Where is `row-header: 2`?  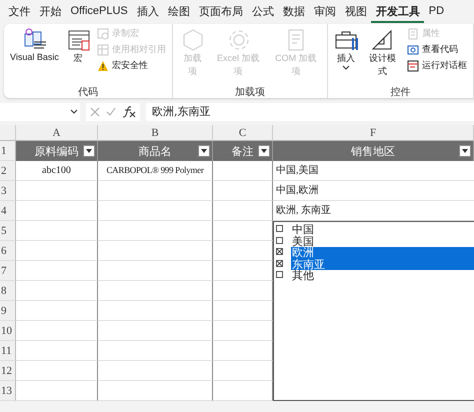 row-header: 2 is located at coordinates (8, 171).